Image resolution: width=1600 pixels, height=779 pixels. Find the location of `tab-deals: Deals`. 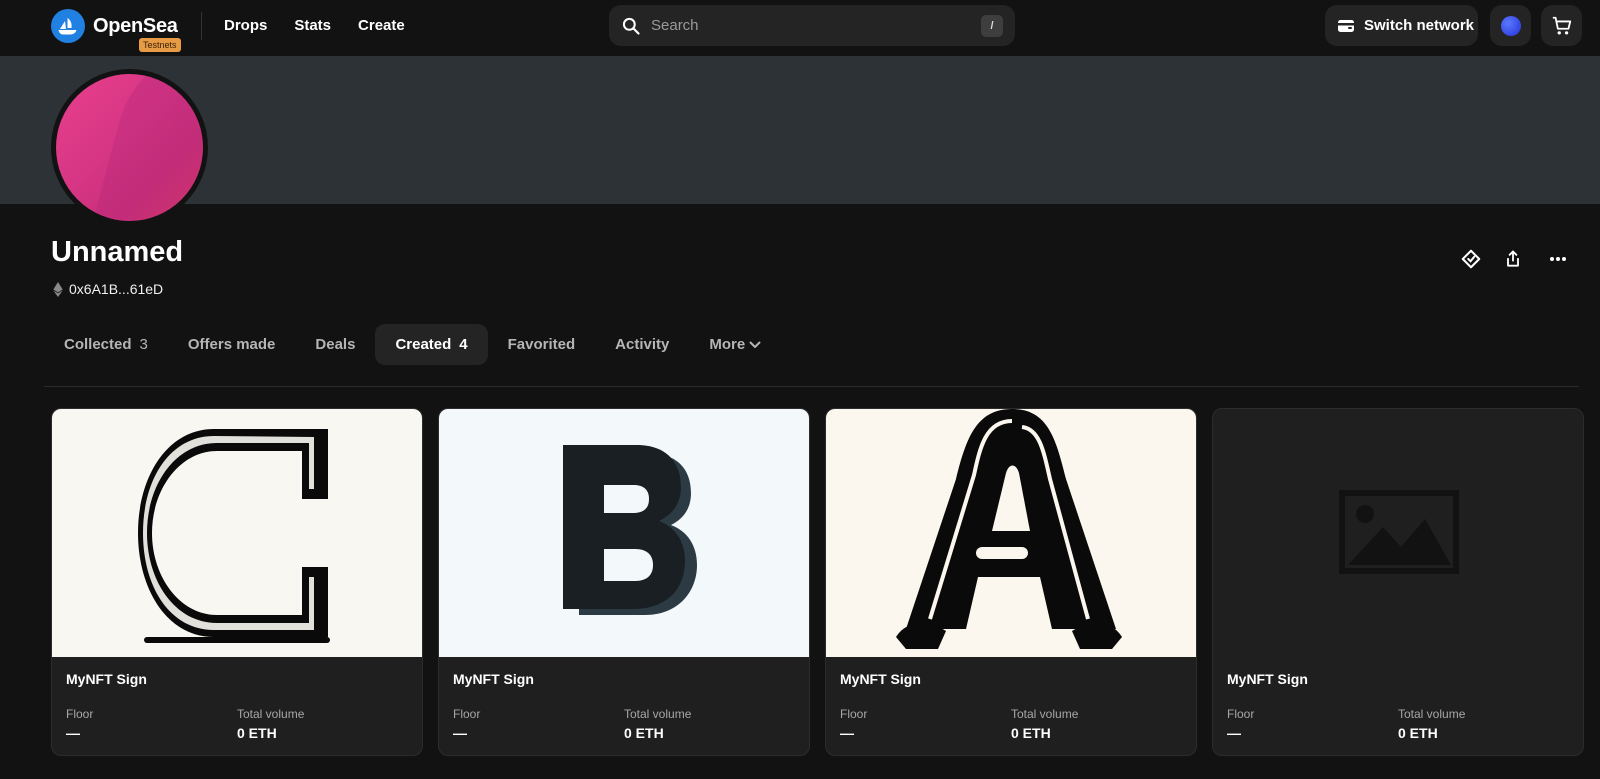

tab-deals: Deals is located at coordinates (335, 344).